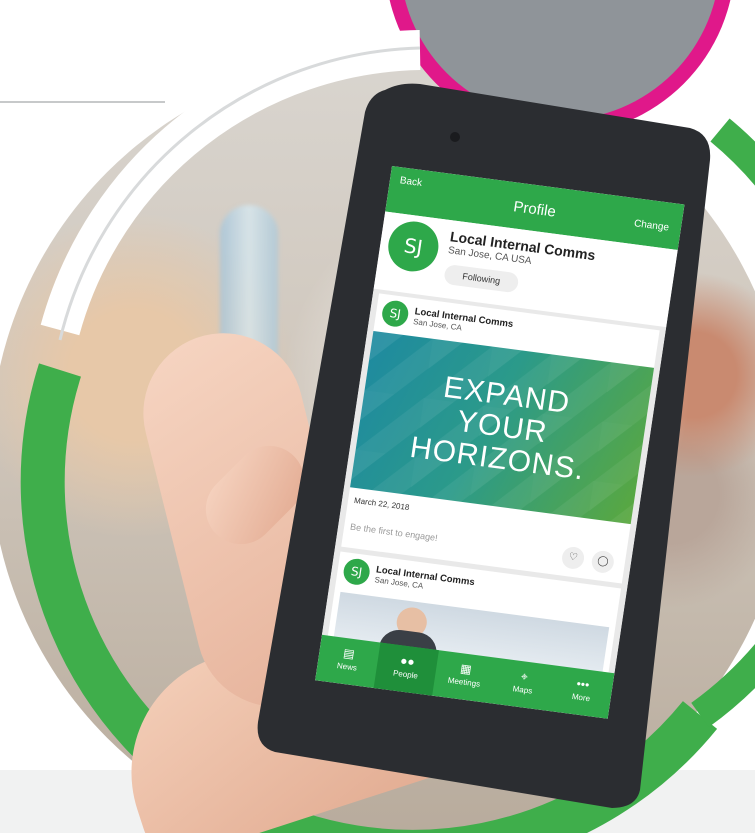 This screenshot has height=833, width=755. Describe the element at coordinates (455, 137) in the screenshot. I see `front-camera-icon` at that location.